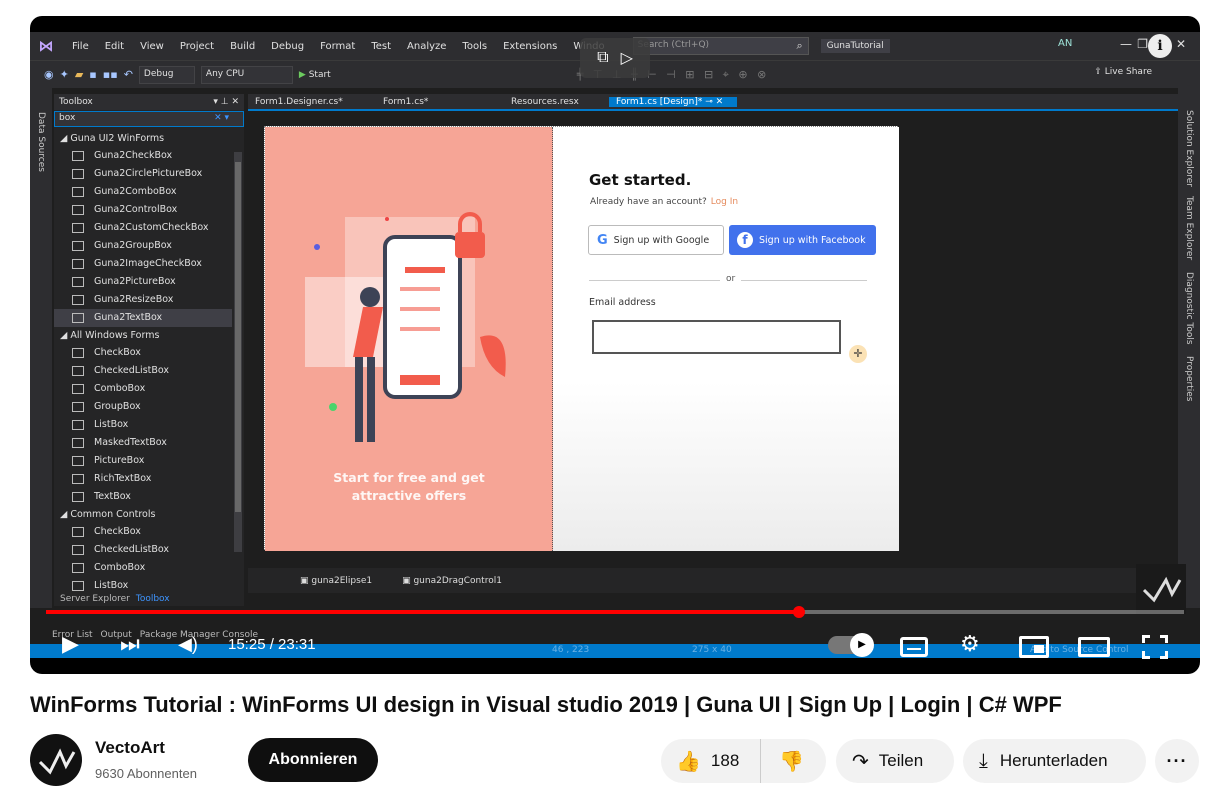 This screenshot has height=801, width=1212. Describe the element at coordinates (64, 74) in the screenshot. I see `new-item-icon: ✦` at that location.